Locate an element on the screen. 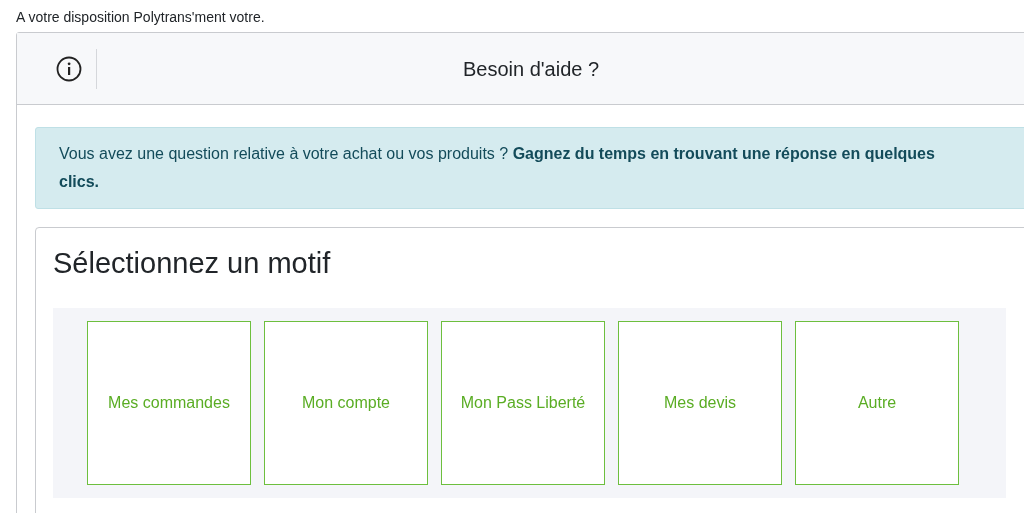 This screenshot has height=513, width=1024. motif-option: Autre is located at coordinates (877, 403).